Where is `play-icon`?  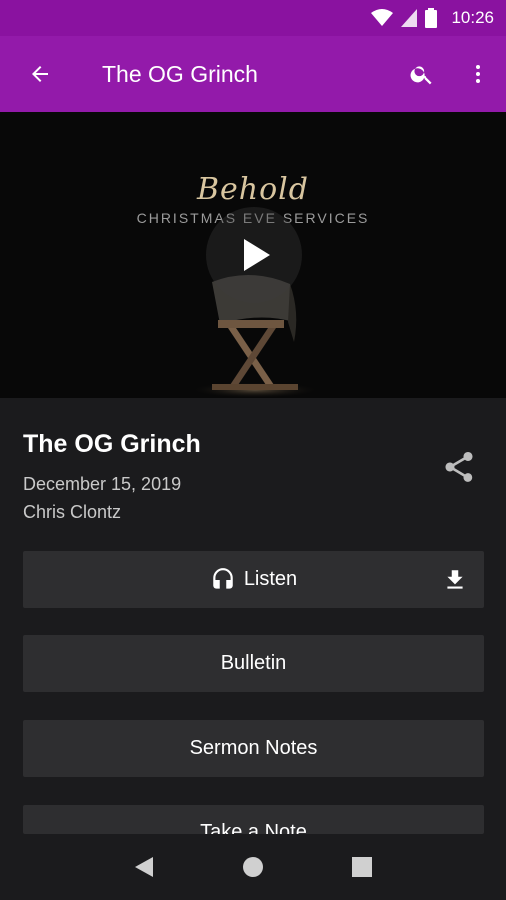
play-icon is located at coordinates (257, 255).